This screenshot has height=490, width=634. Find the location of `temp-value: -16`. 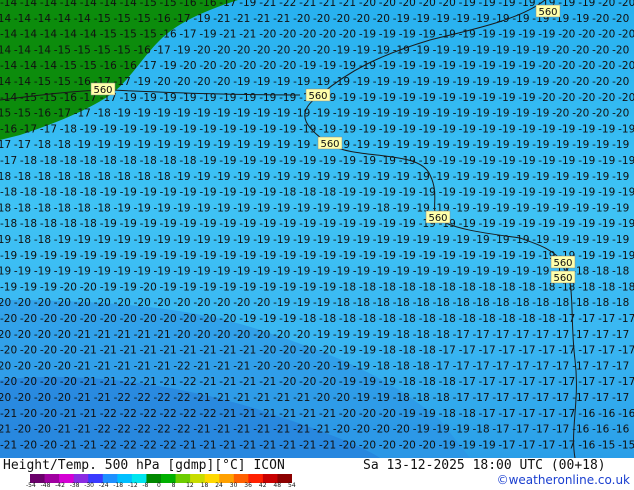

temp-value: -16 is located at coordinates (626, 414).